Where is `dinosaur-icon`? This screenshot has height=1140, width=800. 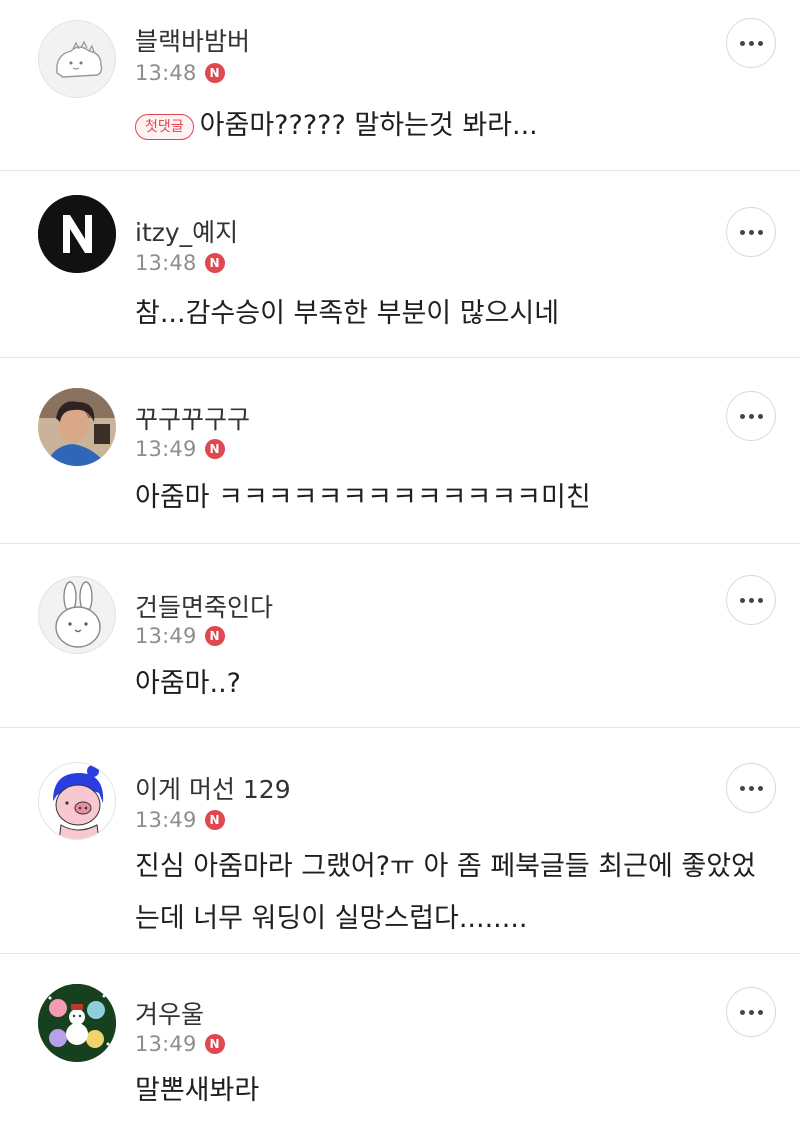
dinosaur-icon is located at coordinates (79, 59).